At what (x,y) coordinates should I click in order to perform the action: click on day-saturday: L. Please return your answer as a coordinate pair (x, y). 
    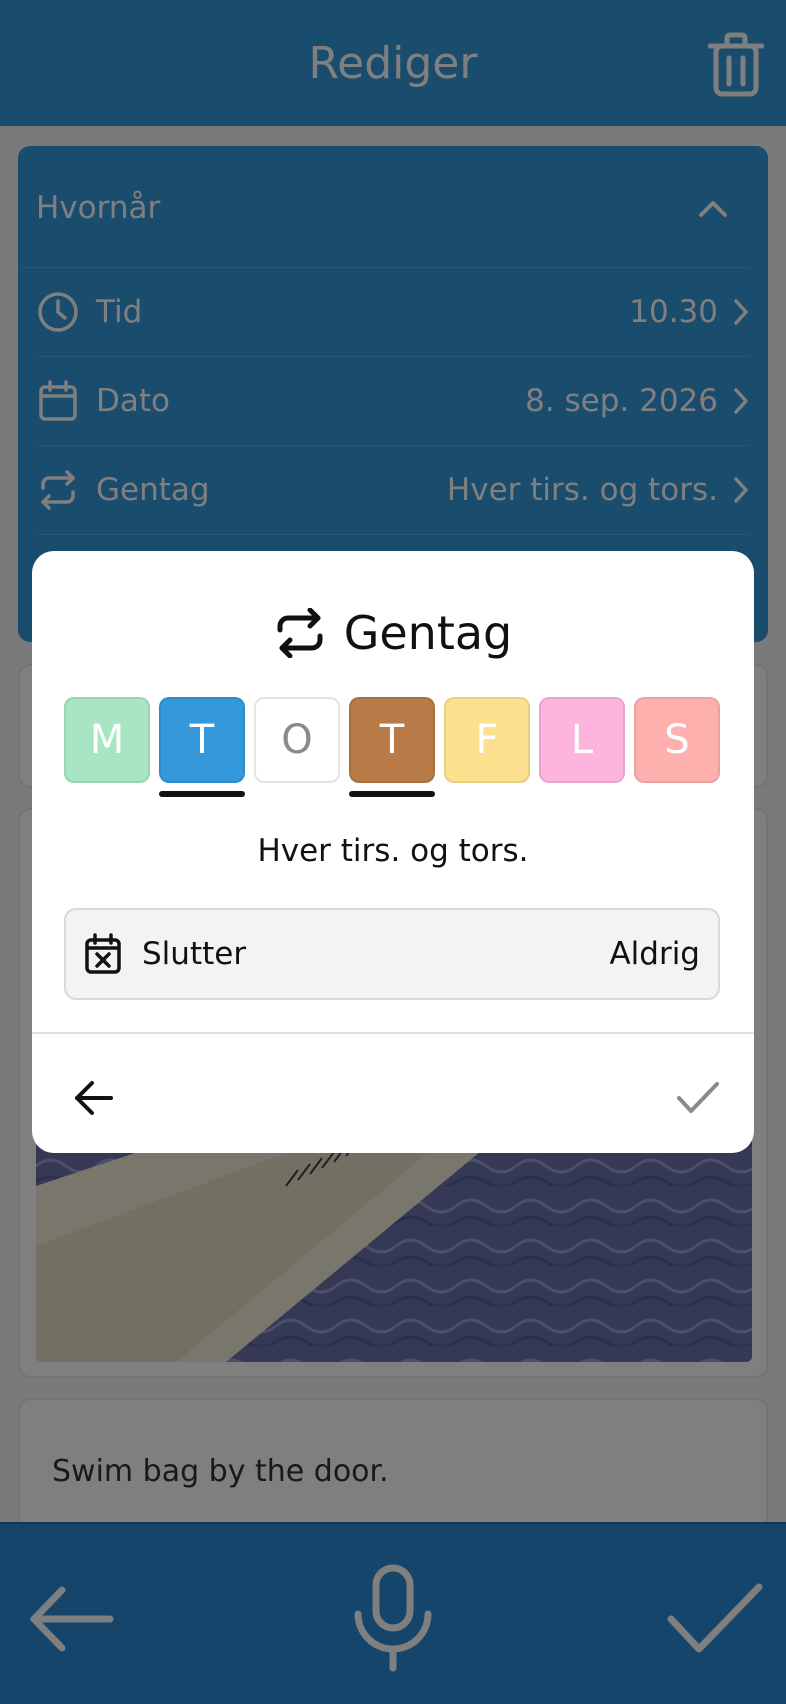
    Looking at the image, I should click on (582, 740).